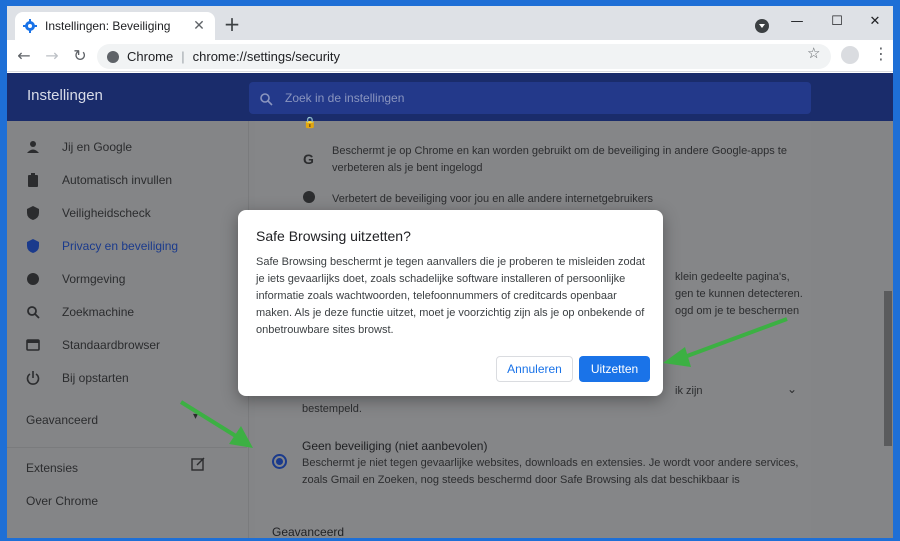 The image size is (900, 541). What do you see at coordinates (689, 391) in the screenshot?
I see `partial-text-4: ik zijn` at bounding box center [689, 391].